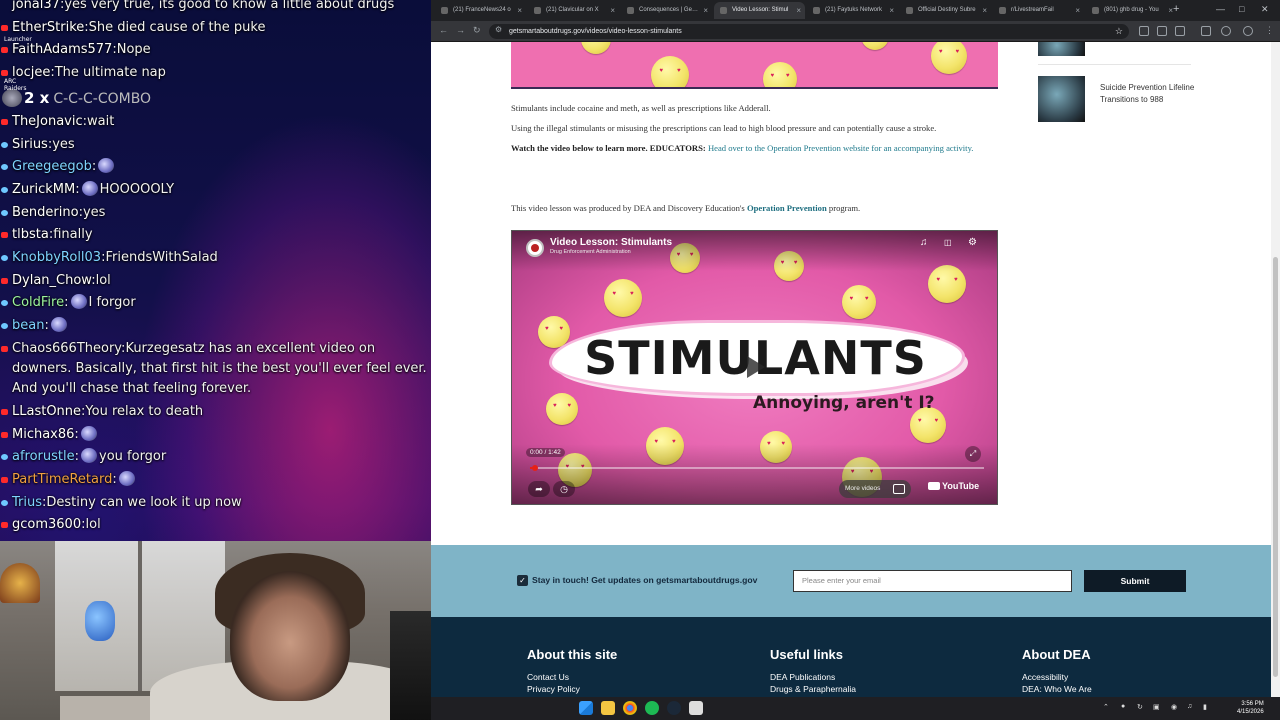 The image size is (1280, 720). Describe the element at coordinates (1106, 707) in the screenshot. I see `tray-chevron-icon: ⌃` at that location.